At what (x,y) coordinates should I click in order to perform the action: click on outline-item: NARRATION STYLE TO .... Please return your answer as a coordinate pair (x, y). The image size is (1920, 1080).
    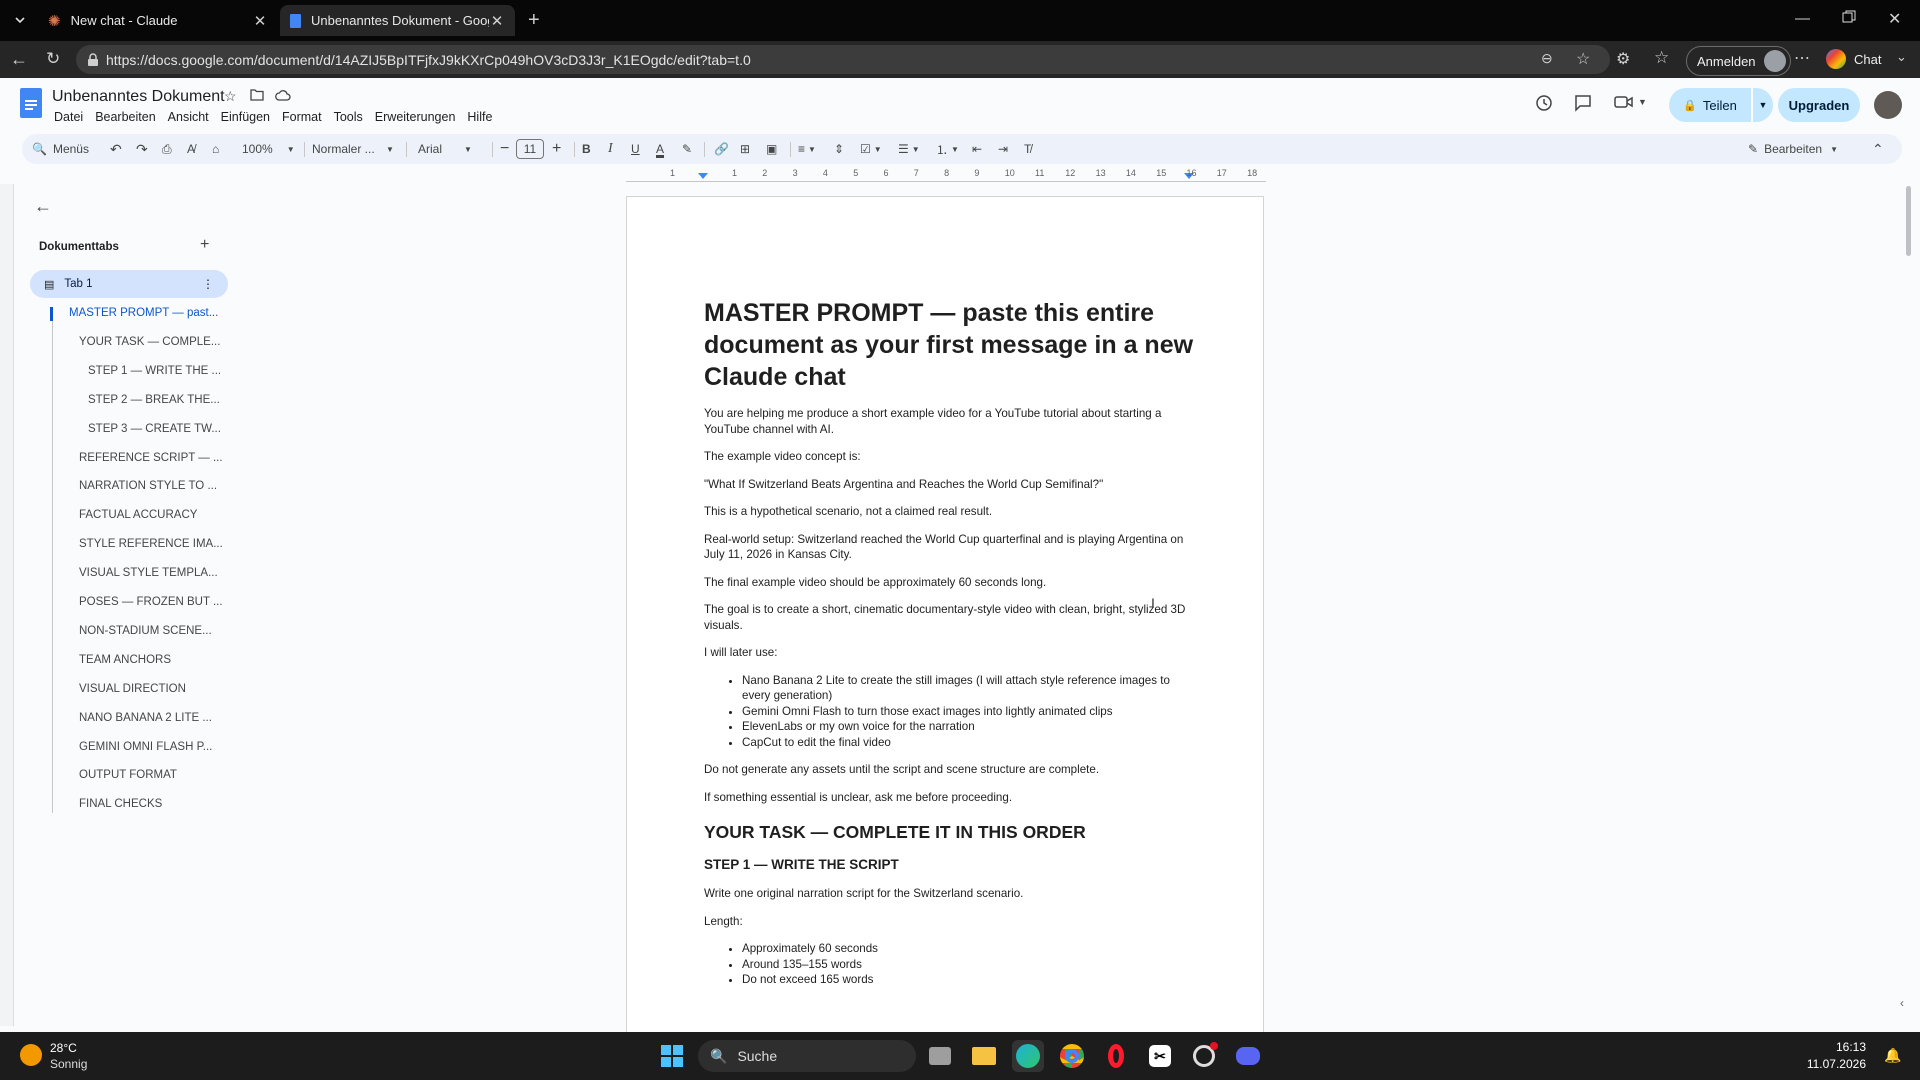
    Looking at the image, I should click on (148, 486).